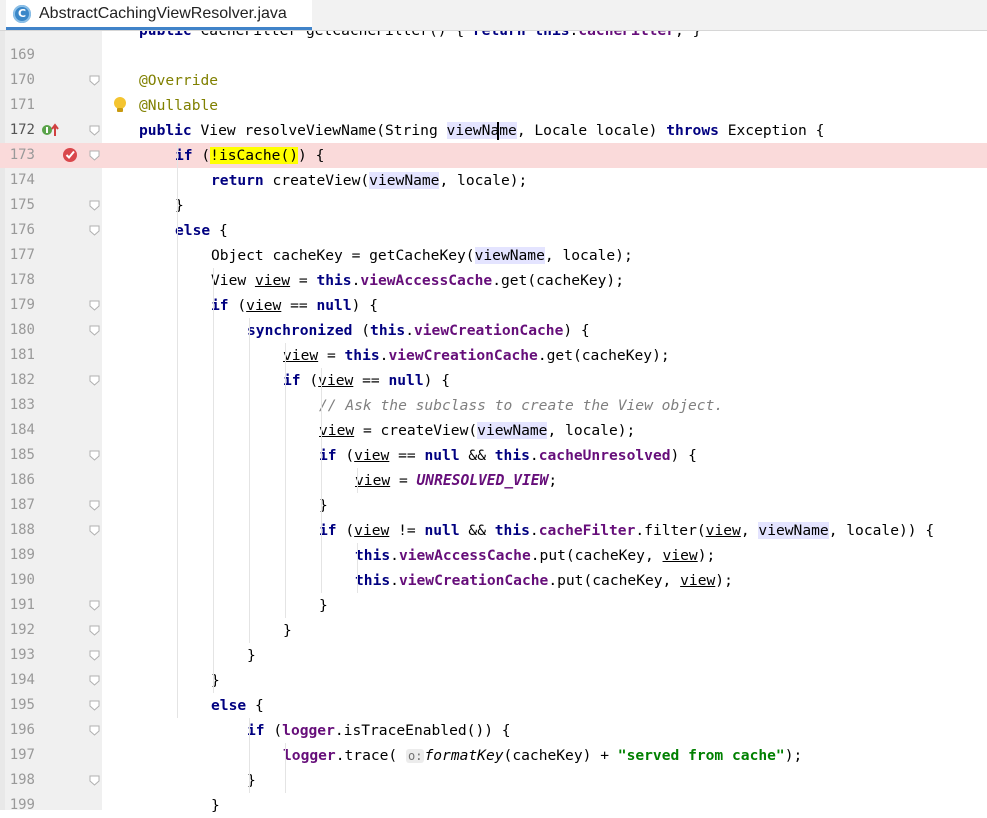 The width and height of the screenshot is (987, 818). Describe the element at coordinates (512, 430) in the screenshot. I see `code-token: viewName` at that location.